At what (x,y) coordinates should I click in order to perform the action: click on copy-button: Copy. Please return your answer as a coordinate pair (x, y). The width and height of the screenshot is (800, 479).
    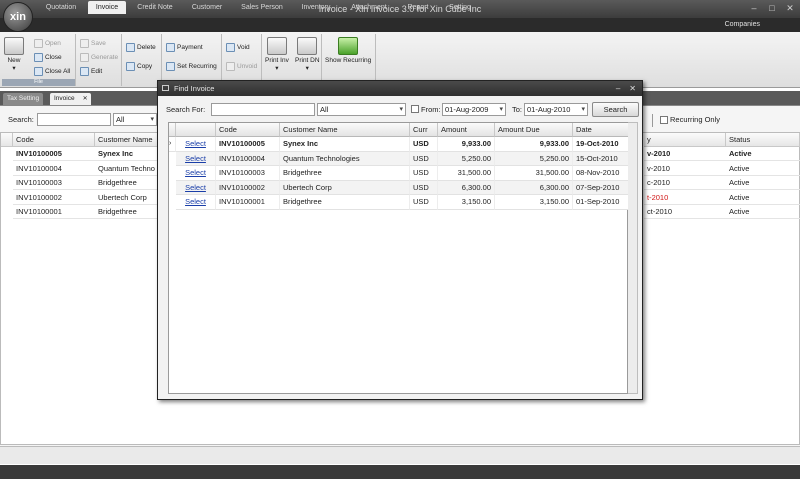
    Looking at the image, I should click on (139, 66).